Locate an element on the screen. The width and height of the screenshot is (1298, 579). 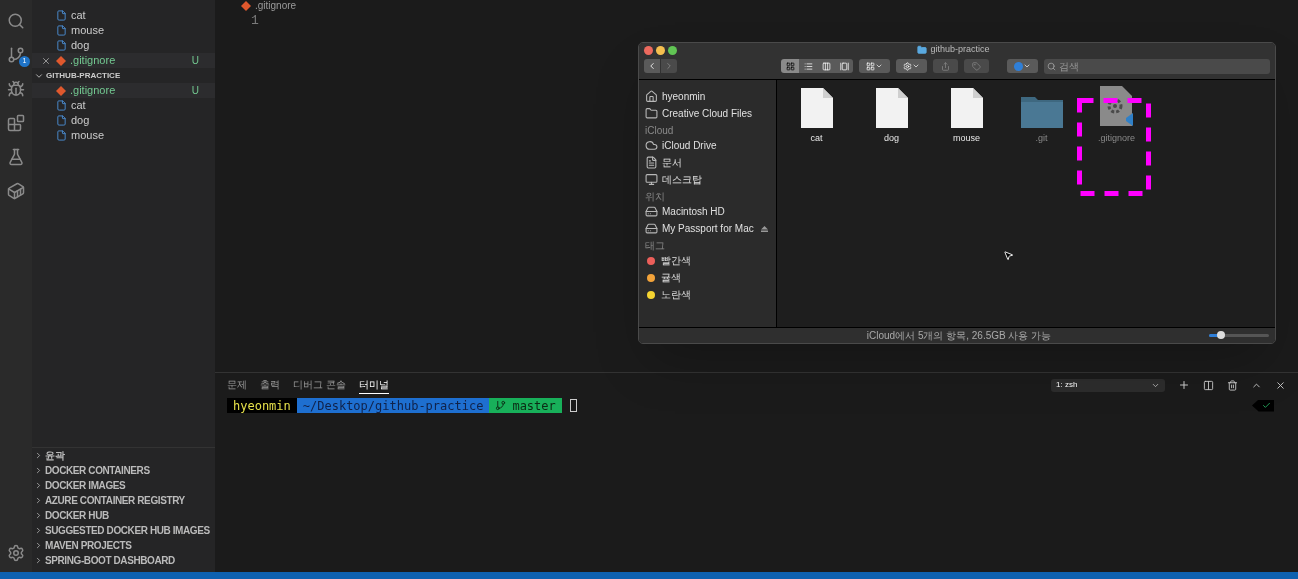
share-button is located at coordinates (945, 66).